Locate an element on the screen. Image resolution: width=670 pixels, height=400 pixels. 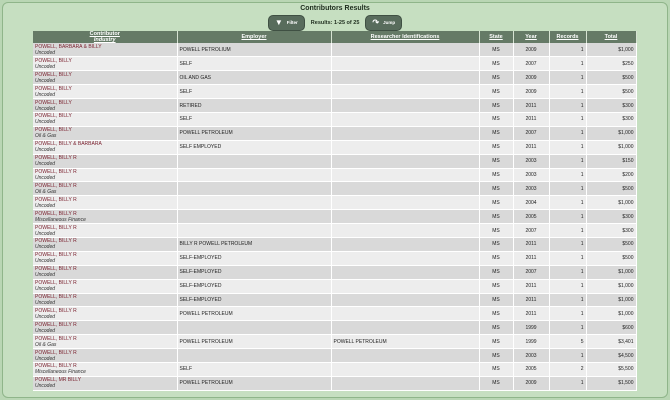
total-cell: $150 is located at coordinates (611, 161).